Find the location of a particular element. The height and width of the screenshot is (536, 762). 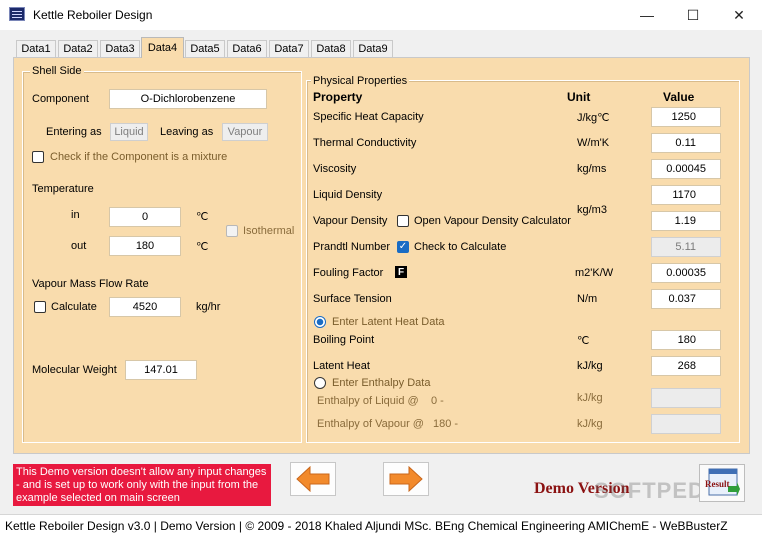

close-button: ✕ is located at coordinates (739, 15).